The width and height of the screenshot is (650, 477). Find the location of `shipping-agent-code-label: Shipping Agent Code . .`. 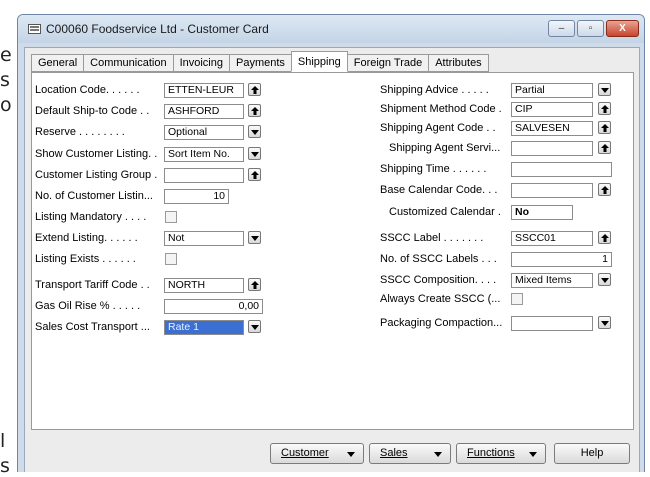

shipping-agent-code-label: Shipping Agent Code . . is located at coordinates (438, 128).